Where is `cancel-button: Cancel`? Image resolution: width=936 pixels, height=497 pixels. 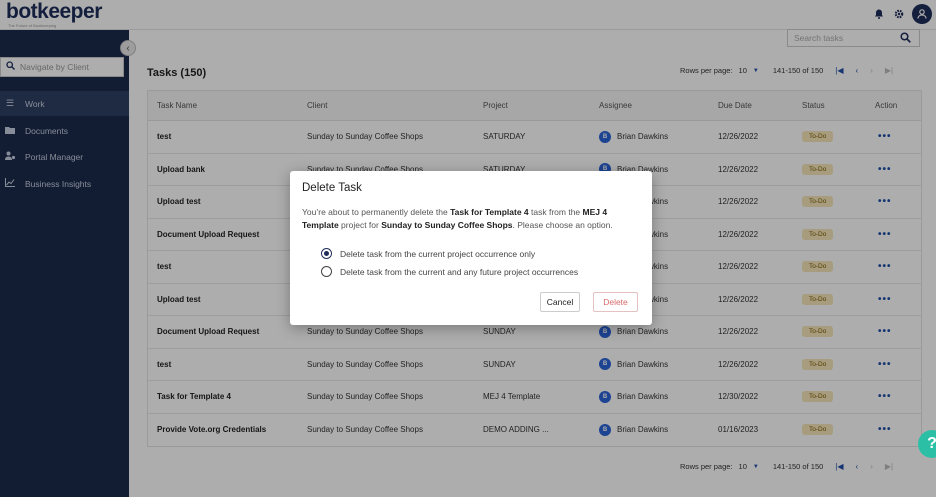 cancel-button: Cancel is located at coordinates (560, 302).